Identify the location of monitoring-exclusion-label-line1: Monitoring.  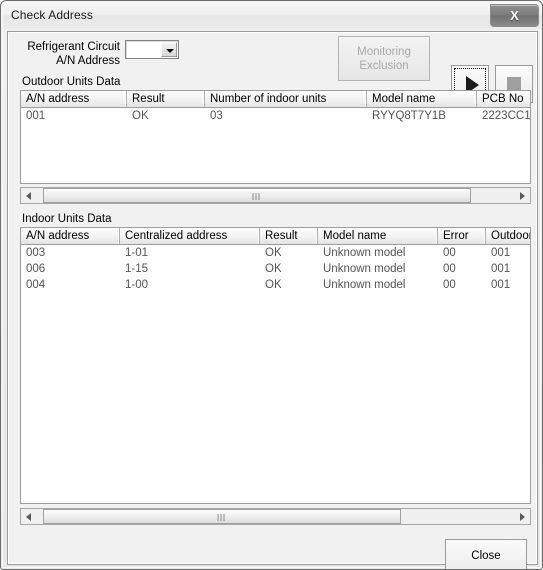
(384, 52).